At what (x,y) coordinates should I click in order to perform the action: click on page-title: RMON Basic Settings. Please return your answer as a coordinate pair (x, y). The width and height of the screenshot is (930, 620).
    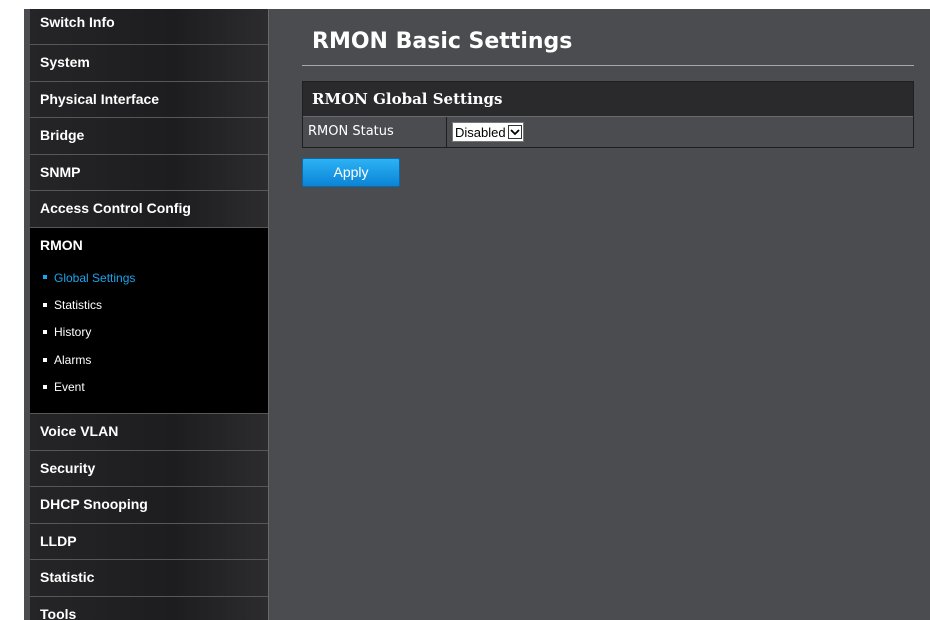
    Looking at the image, I should click on (442, 41).